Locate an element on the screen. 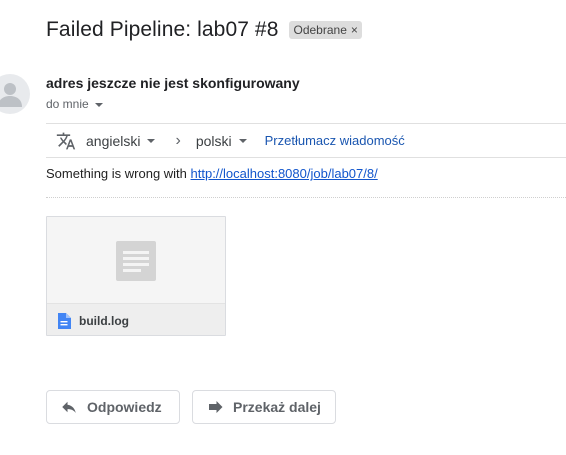 Image resolution: width=566 pixels, height=455 pixels. recipient-text: do mnie is located at coordinates (67, 104).